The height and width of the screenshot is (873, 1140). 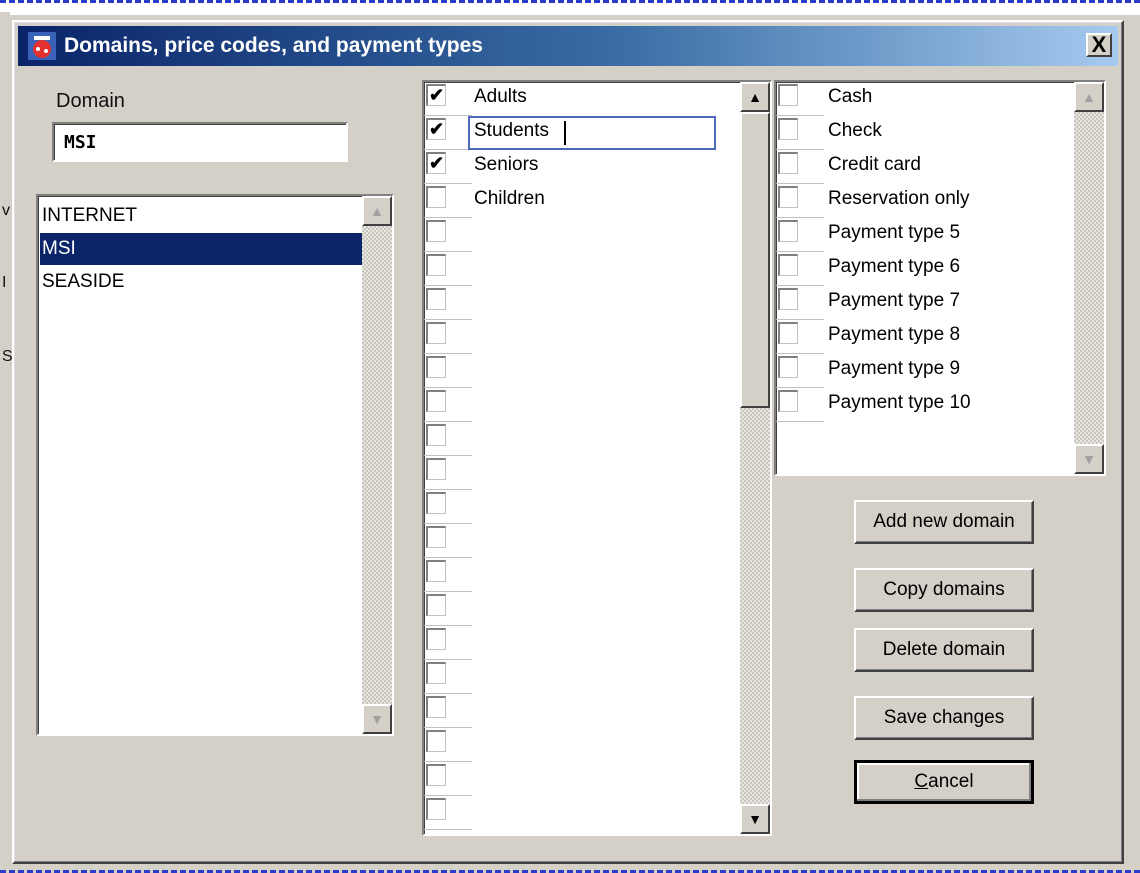 What do you see at coordinates (944, 718) in the screenshot?
I see `save-changes-button: Save changes` at bounding box center [944, 718].